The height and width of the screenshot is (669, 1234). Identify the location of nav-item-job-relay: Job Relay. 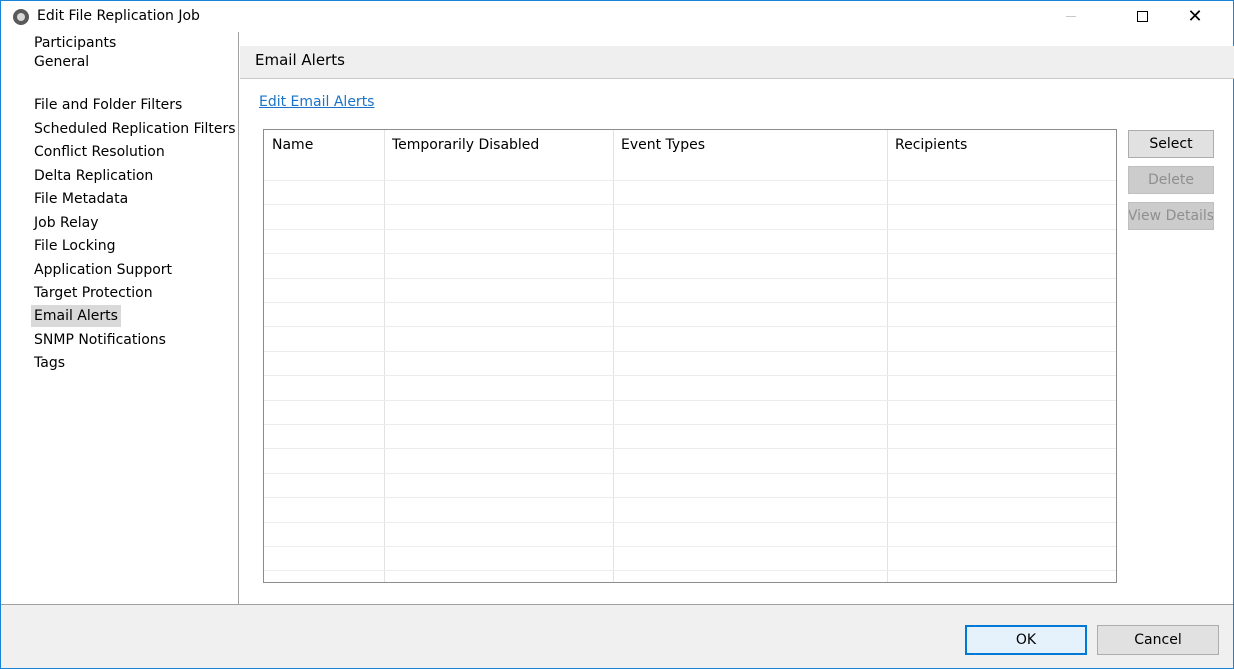
(66, 223).